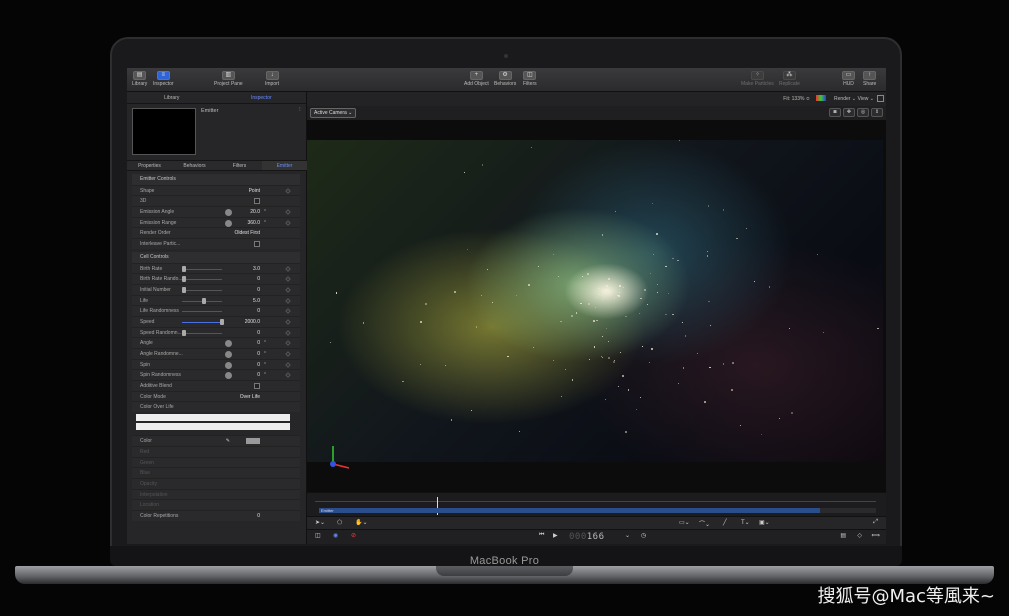  What do you see at coordinates (835, 112) in the screenshot?
I see `camera-icon: ◙` at bounding box center [835, 112].